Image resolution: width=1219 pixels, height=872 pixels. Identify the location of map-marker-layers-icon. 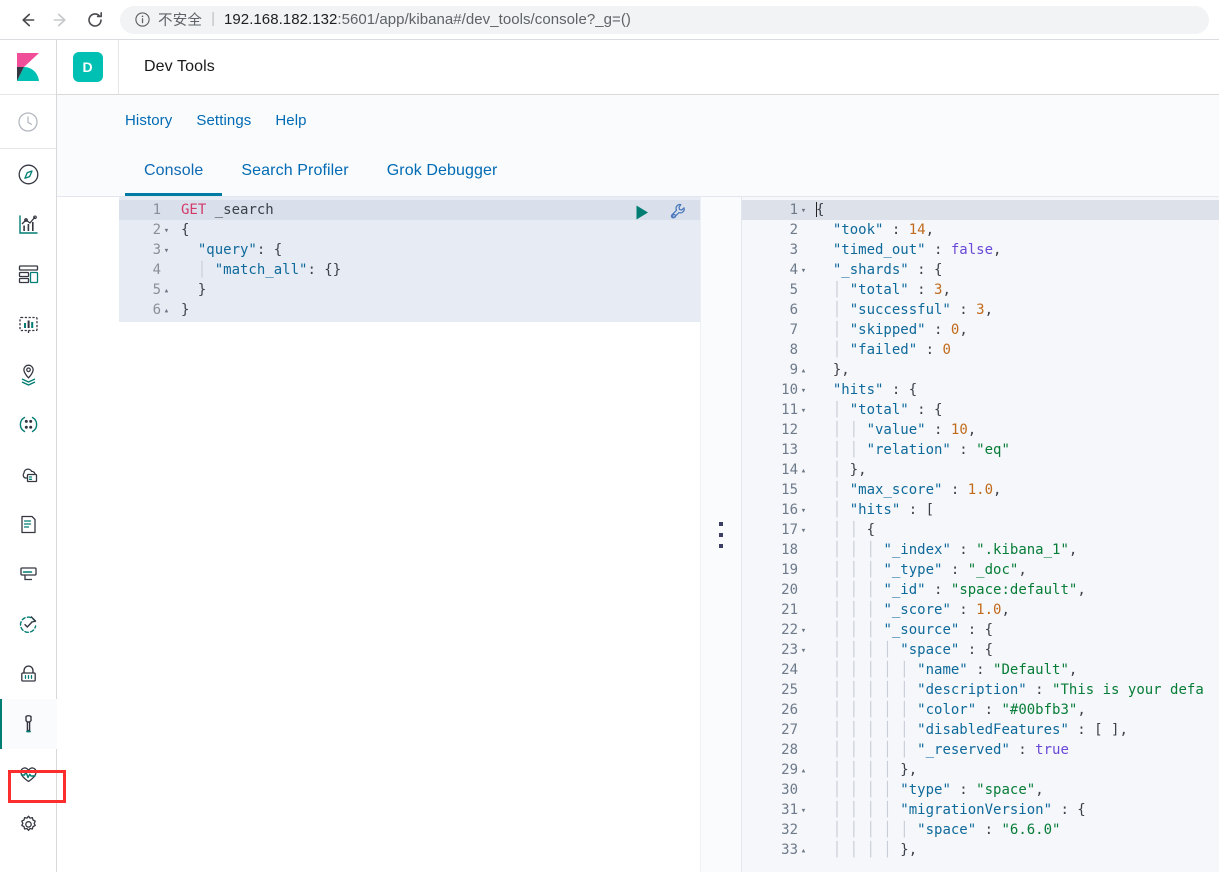
(28, 375).